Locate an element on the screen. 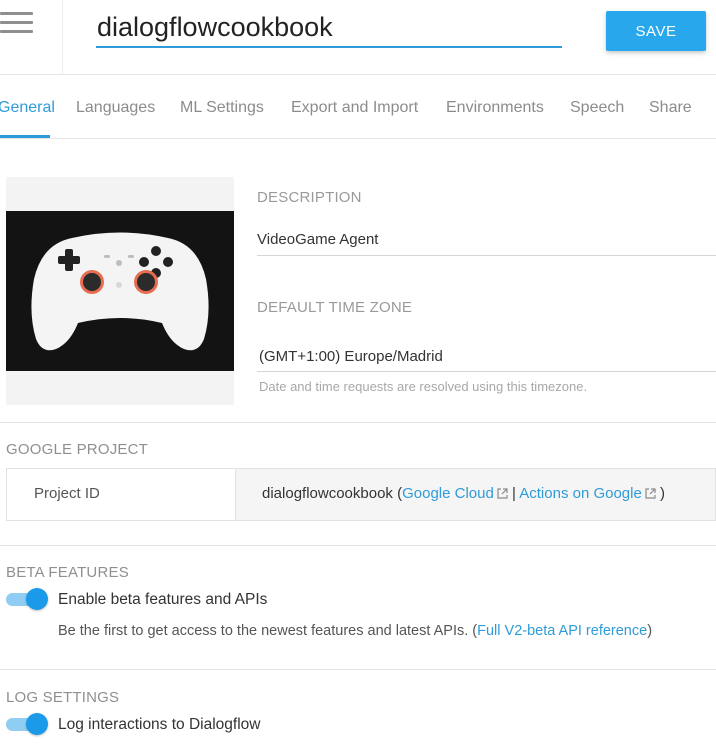 This screenshot has height=745, width=716. google-project-title: GOOGLE PROJECT is located at coordinates (77, 449).